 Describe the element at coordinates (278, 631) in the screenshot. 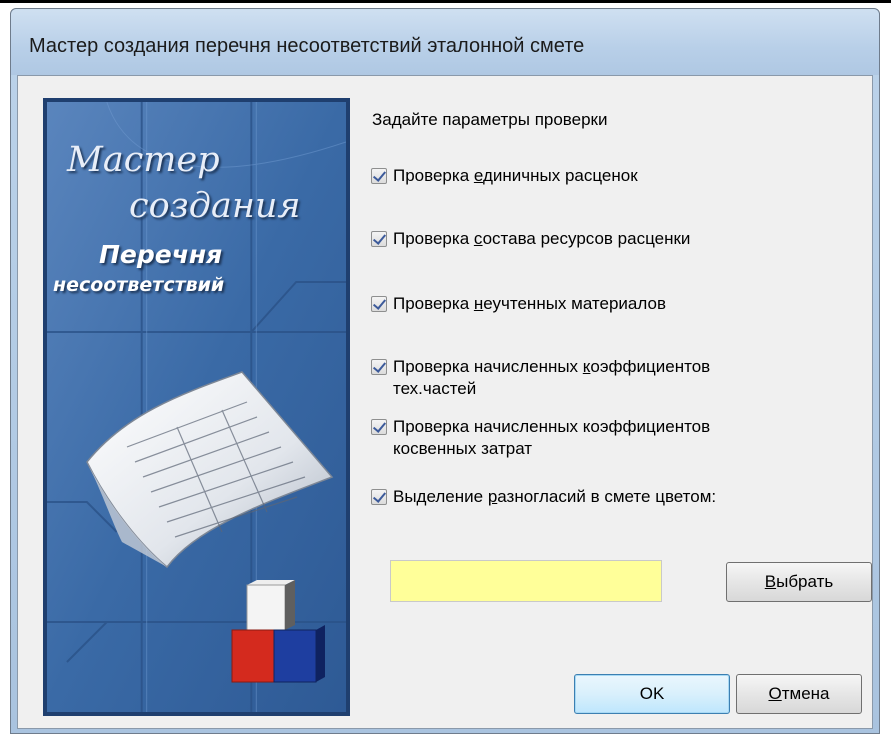

I see `cubes-logo` at that location.